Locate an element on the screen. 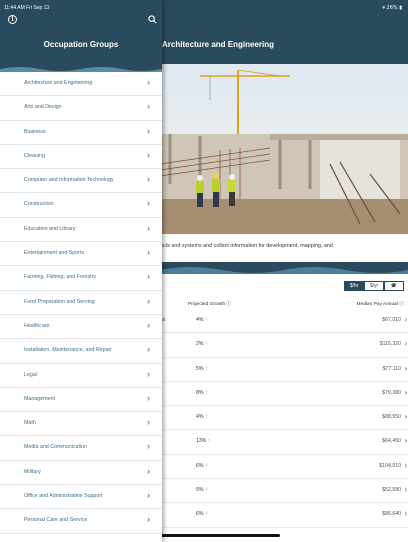 The width and height of the screenshot is (408, 542). list-item: Installation, Maintenance, and Repair › is located at coordinates (81, 351).